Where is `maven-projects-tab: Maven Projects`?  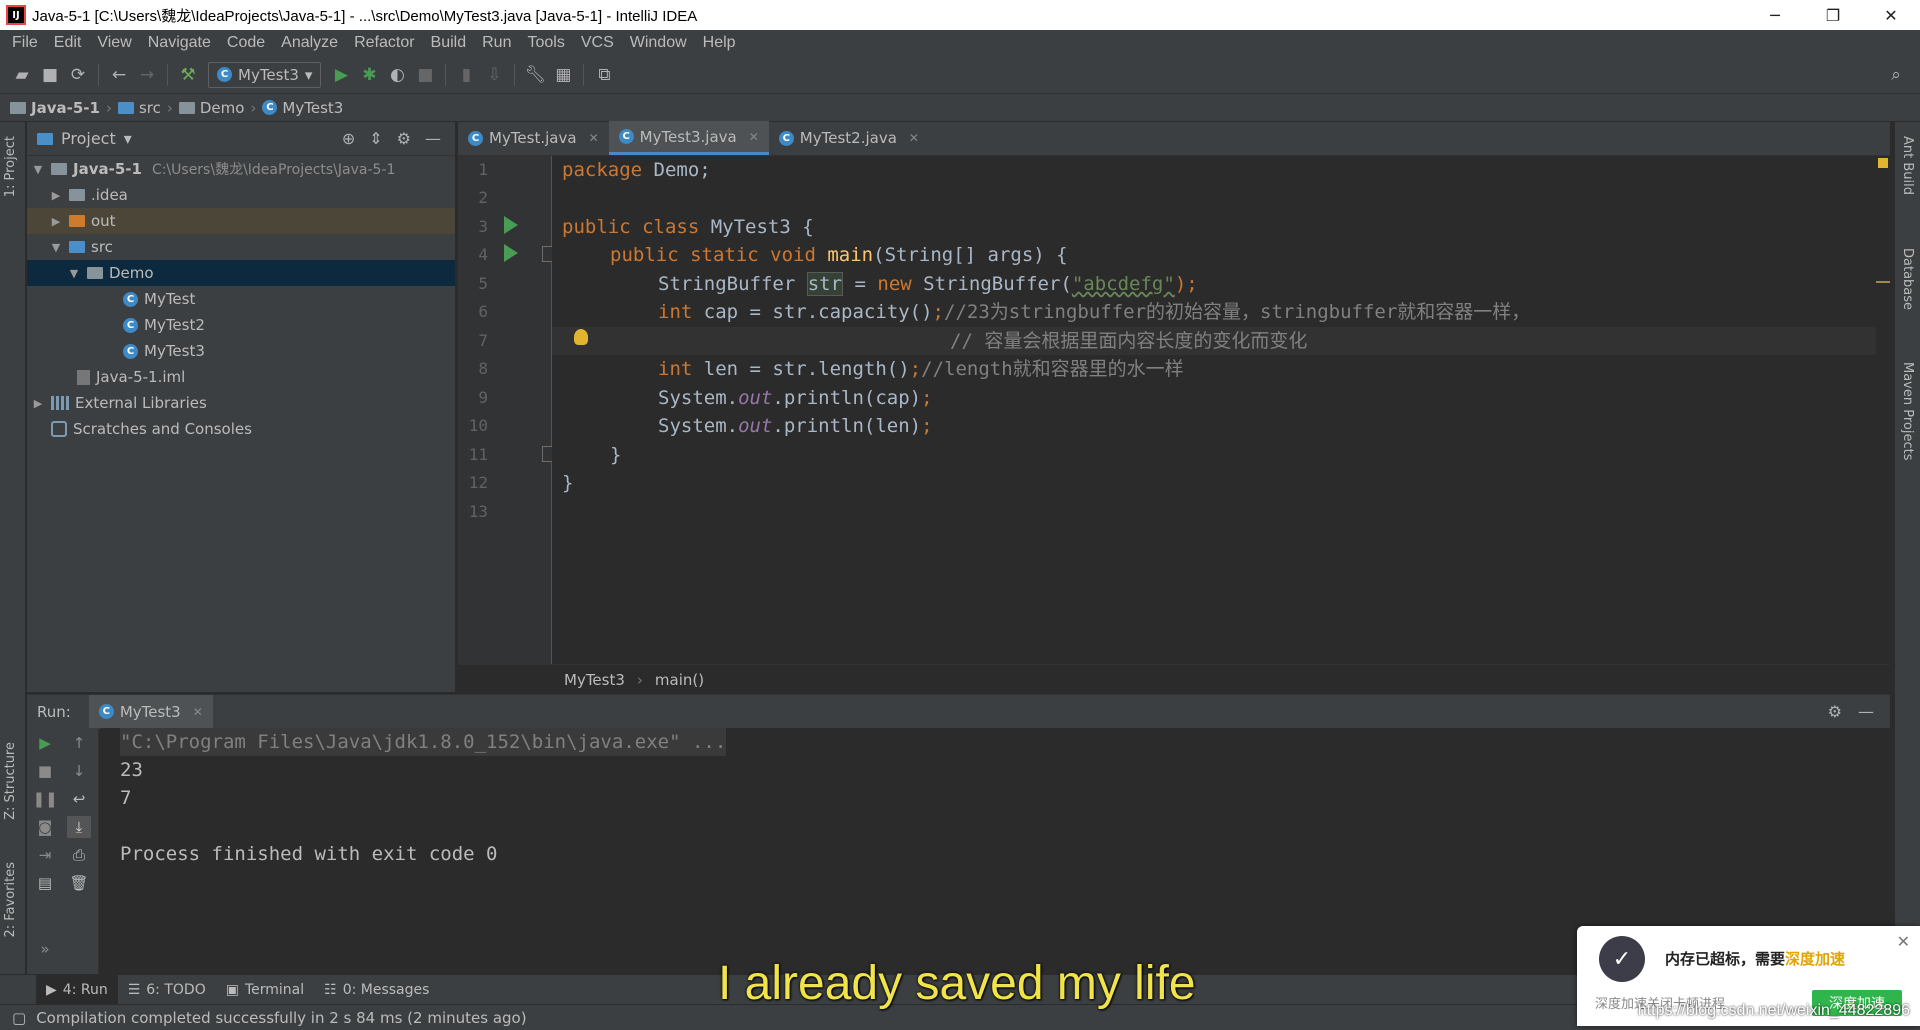 maven-projects-tab: Maven Projects is located at coordinates (1907, 411).